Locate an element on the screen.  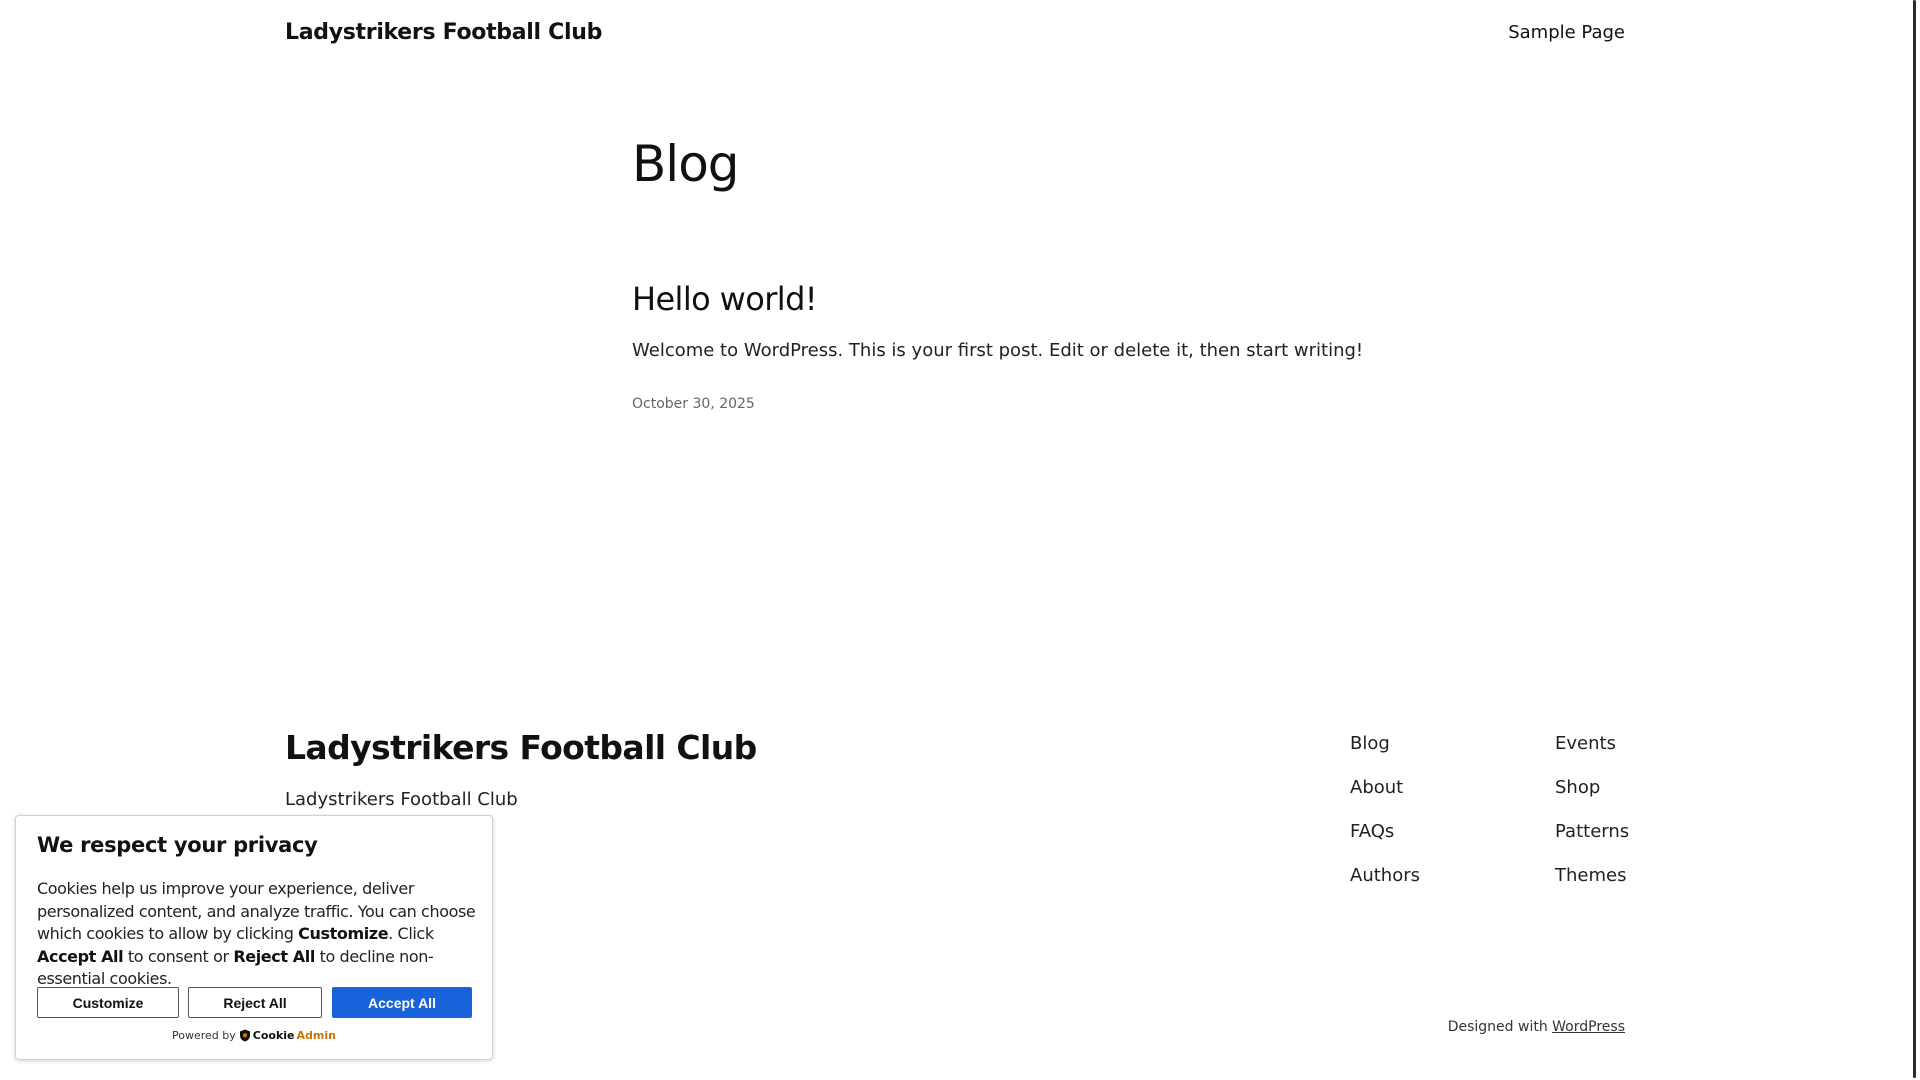
post-title-link: Hello world! is located at coordinates (725, 299).